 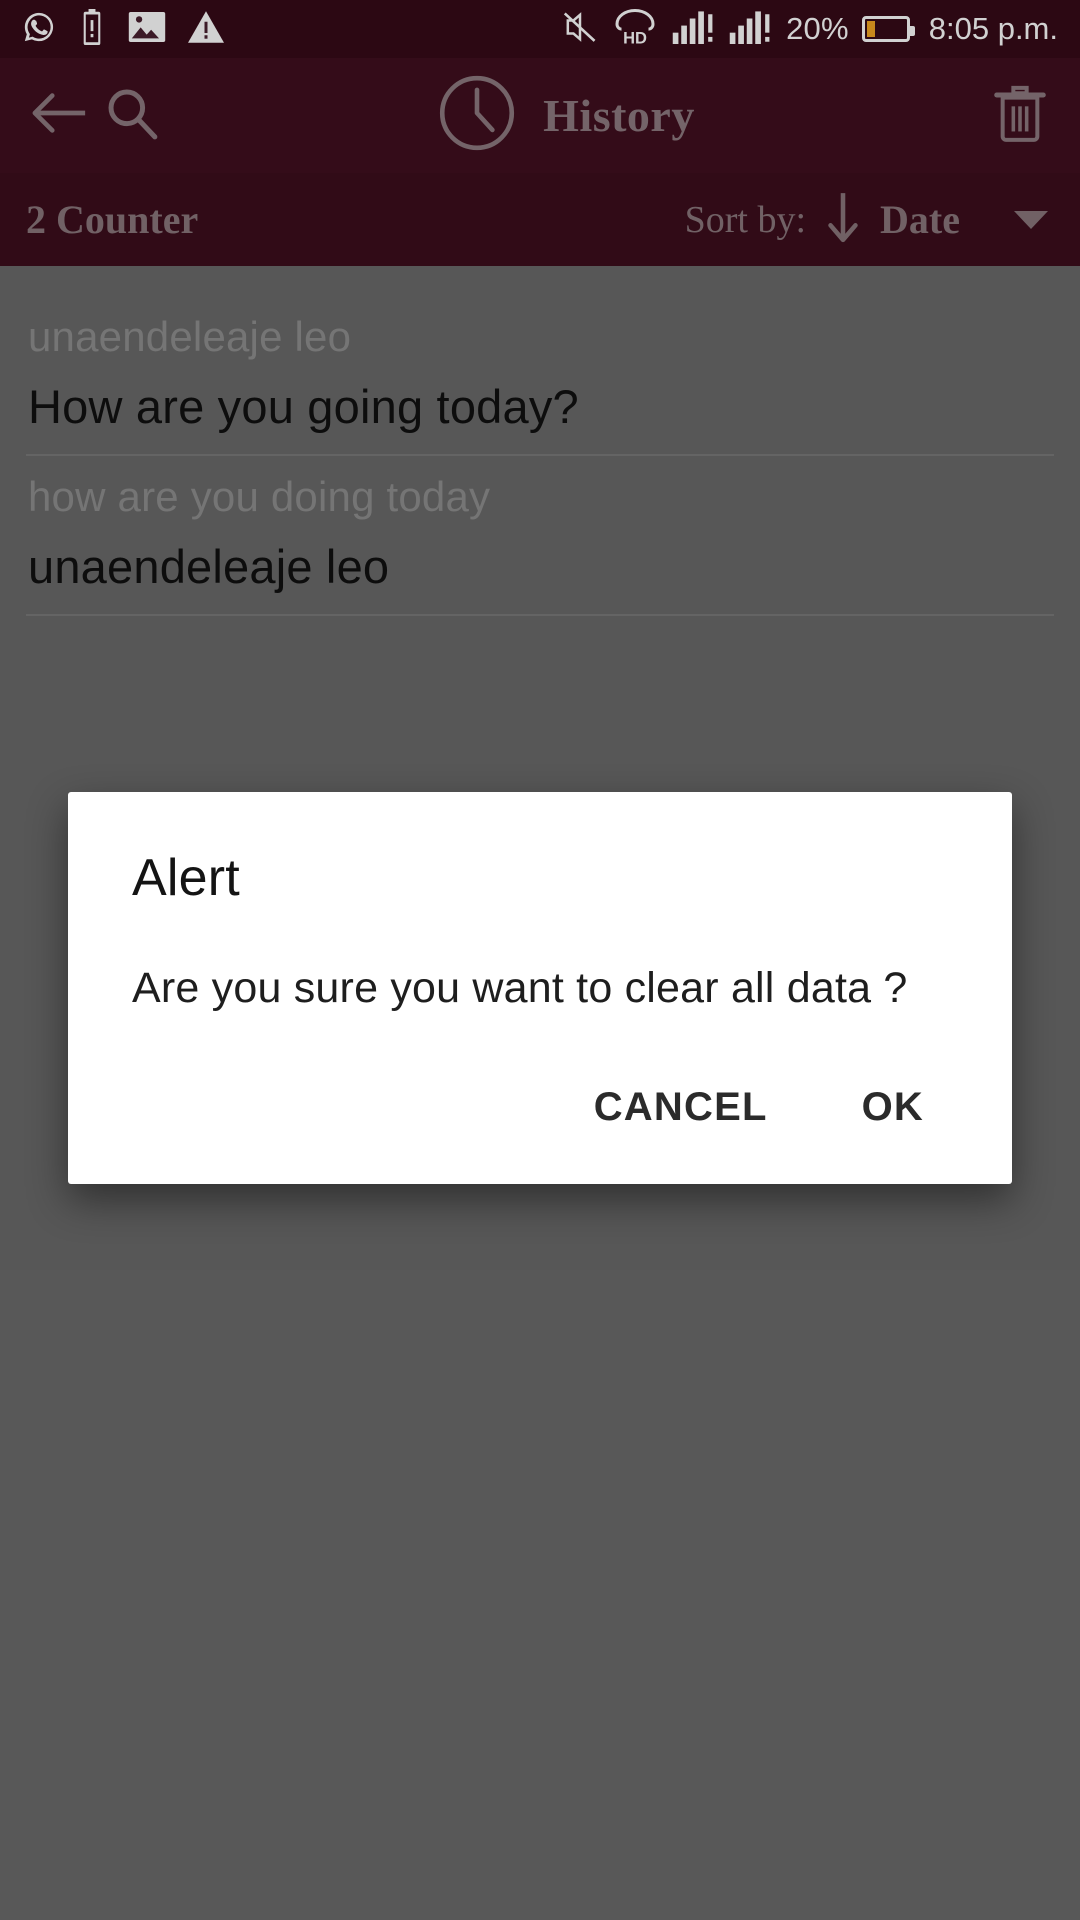 I want to click on cancel-button: CANCEL, so click(x=681, y=1107).